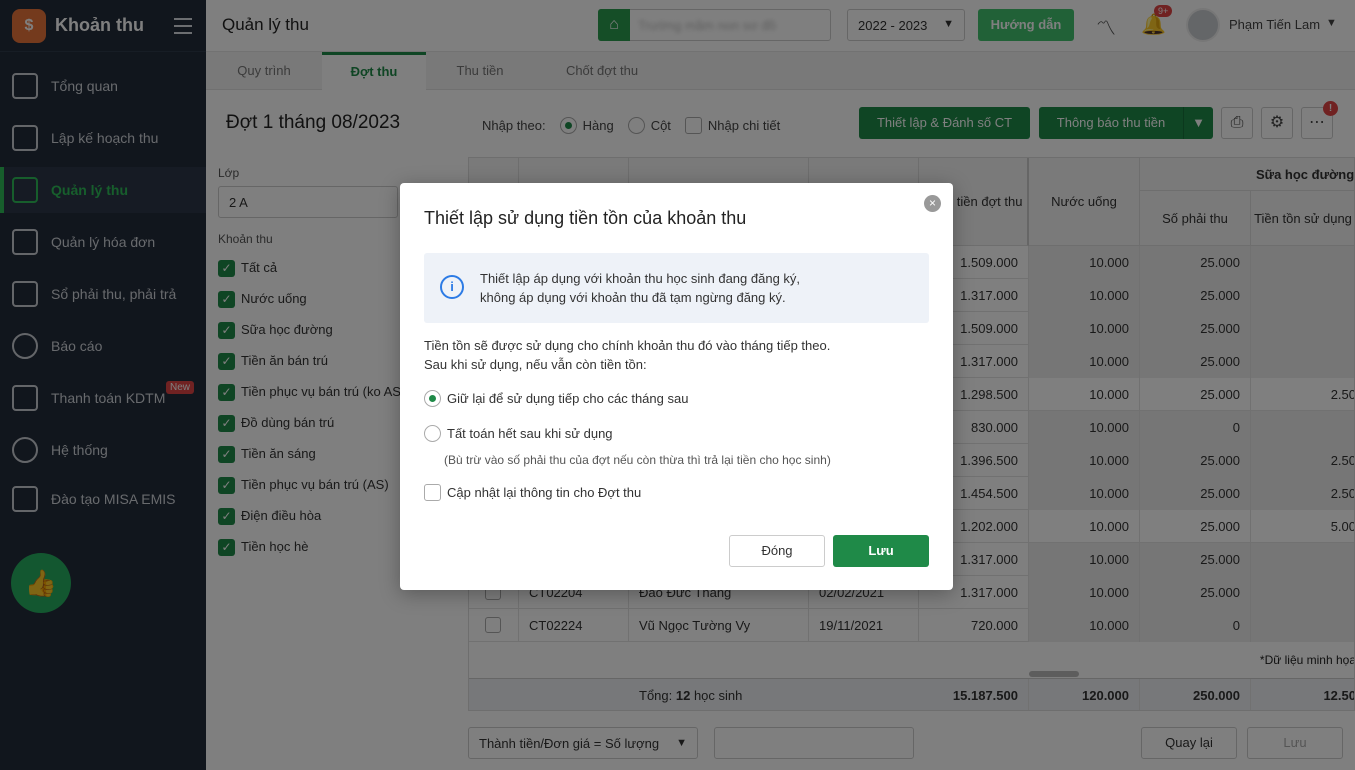  Describe the element at coordinates (535, 364) in the screenshot. I see `desc-line: Sau khi sử dụng, nếu vẫn còn tiền tồn:` at that location.